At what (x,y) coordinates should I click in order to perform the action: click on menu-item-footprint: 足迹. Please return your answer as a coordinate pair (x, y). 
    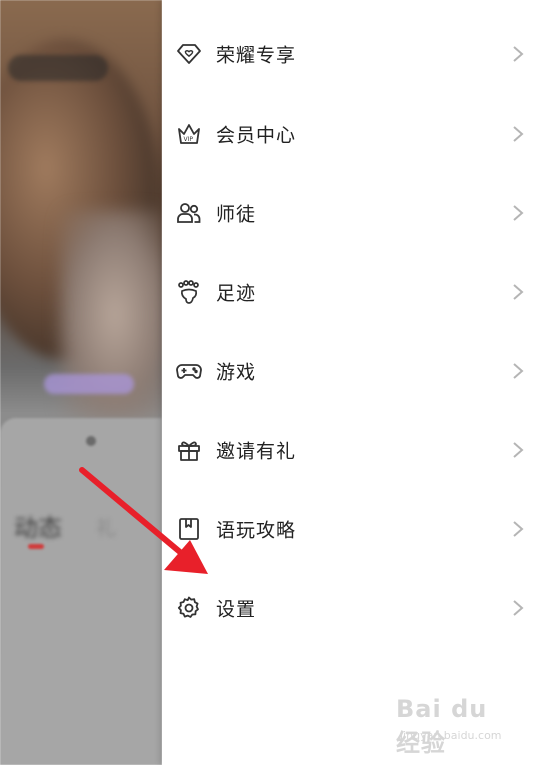
    Looking at the image, I should click on (353, 292).